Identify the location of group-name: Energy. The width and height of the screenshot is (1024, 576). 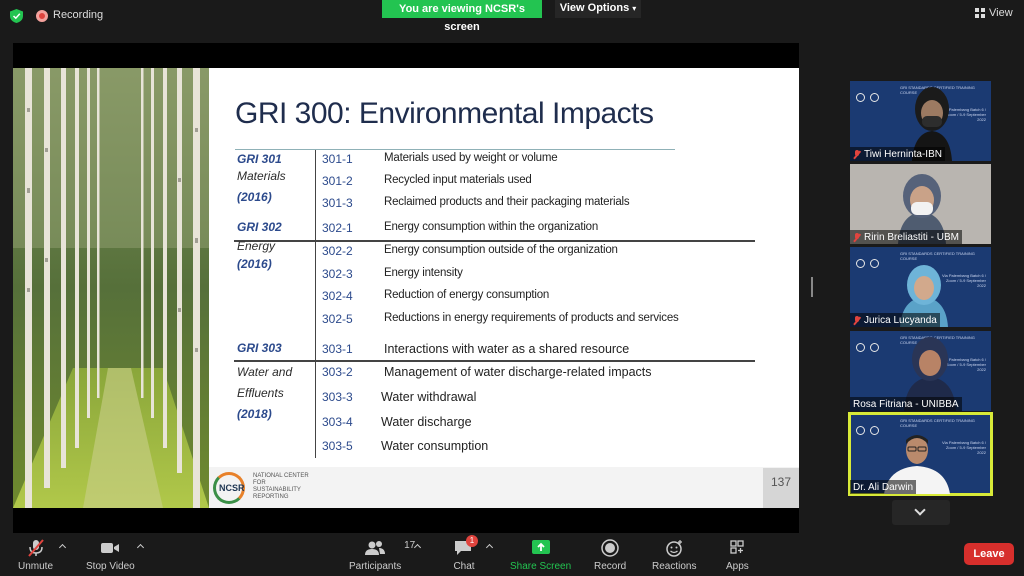
(256, 246).